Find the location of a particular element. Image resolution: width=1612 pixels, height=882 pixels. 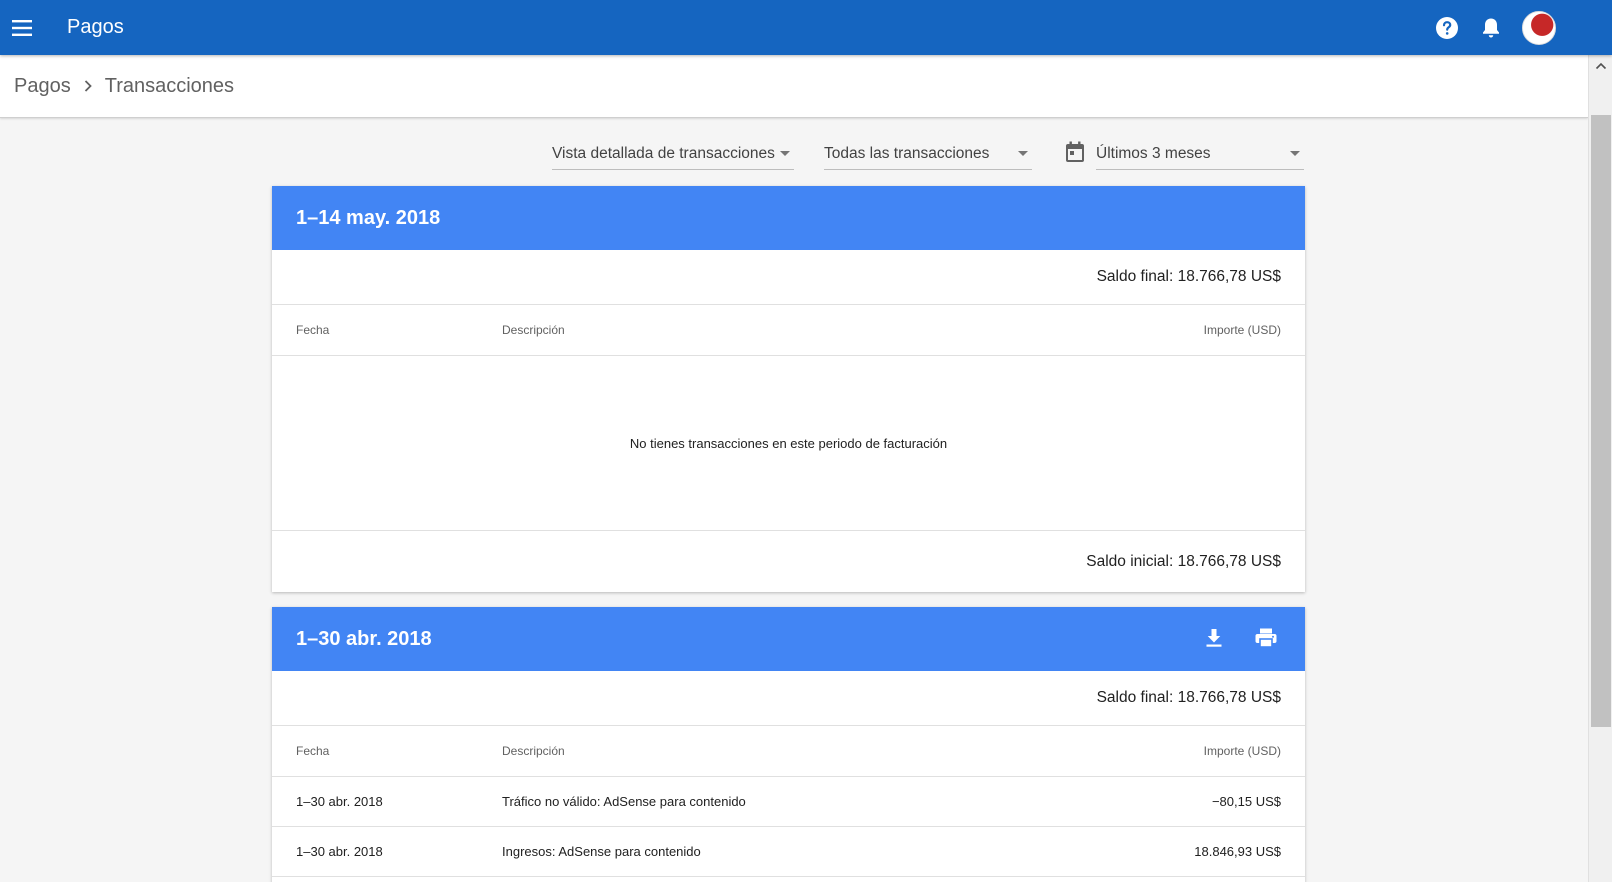

page-scrollbar is located at coordinates (1600, 468).